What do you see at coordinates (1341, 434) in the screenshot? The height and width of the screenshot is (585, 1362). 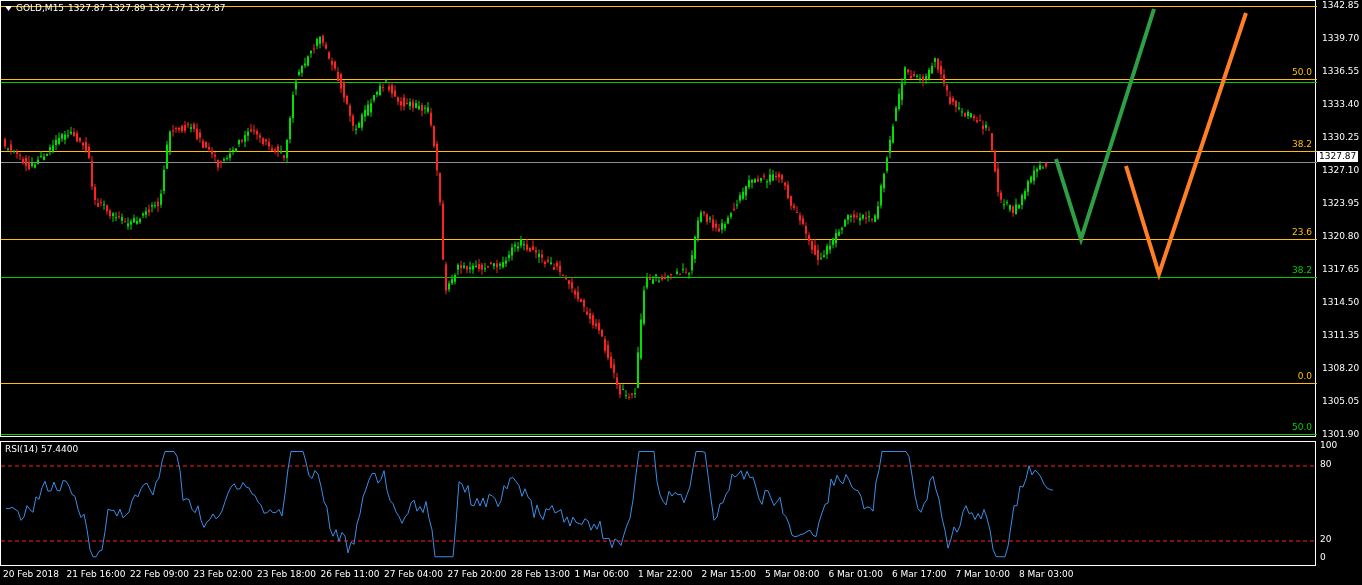 I see `price-axis-label: 1301.90` at bounding box center [1341, 434].